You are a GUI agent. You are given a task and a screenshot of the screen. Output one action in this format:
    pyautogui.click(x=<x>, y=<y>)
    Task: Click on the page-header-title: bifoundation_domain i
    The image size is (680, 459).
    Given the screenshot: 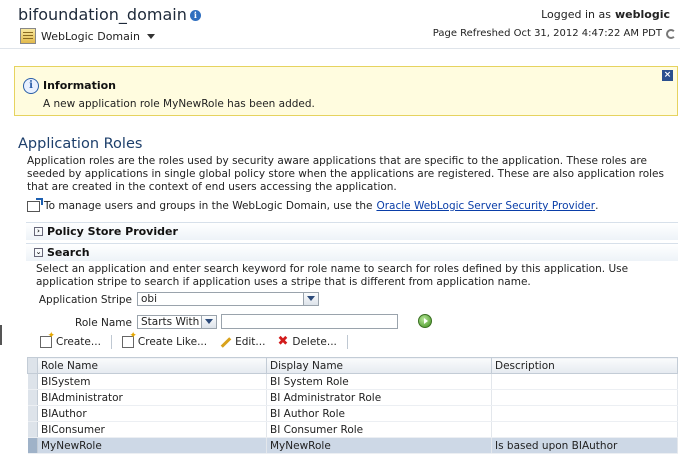 What is the action you would take?
    pyautogui.click(x=109, y=14)
    